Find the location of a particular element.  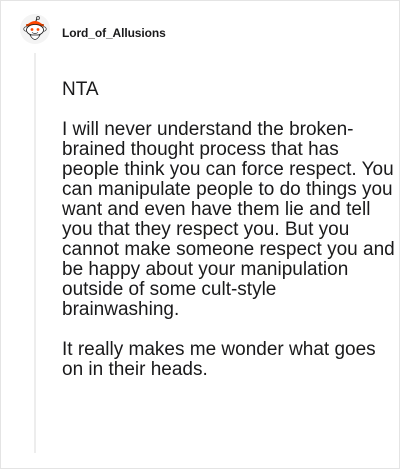

comment-author: Lord_of_Allusions is located at coordinates (114, 33).